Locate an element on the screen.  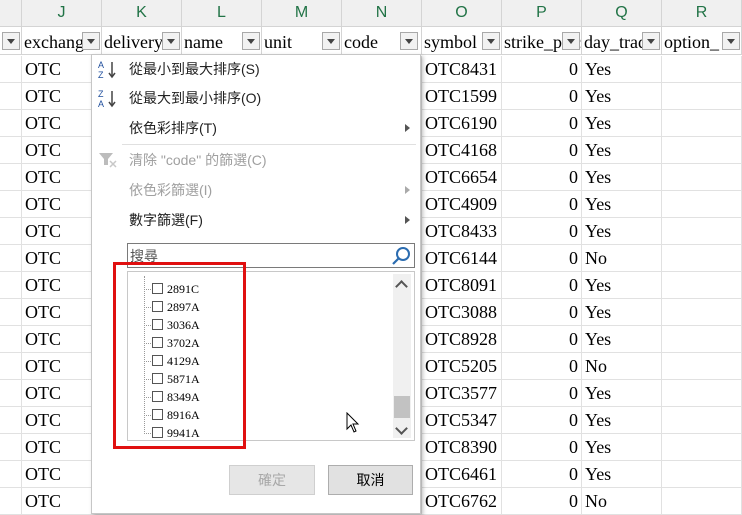
menu-item-sort-by-color: 依色彩排序(T) is located at coordinates (256, 128).